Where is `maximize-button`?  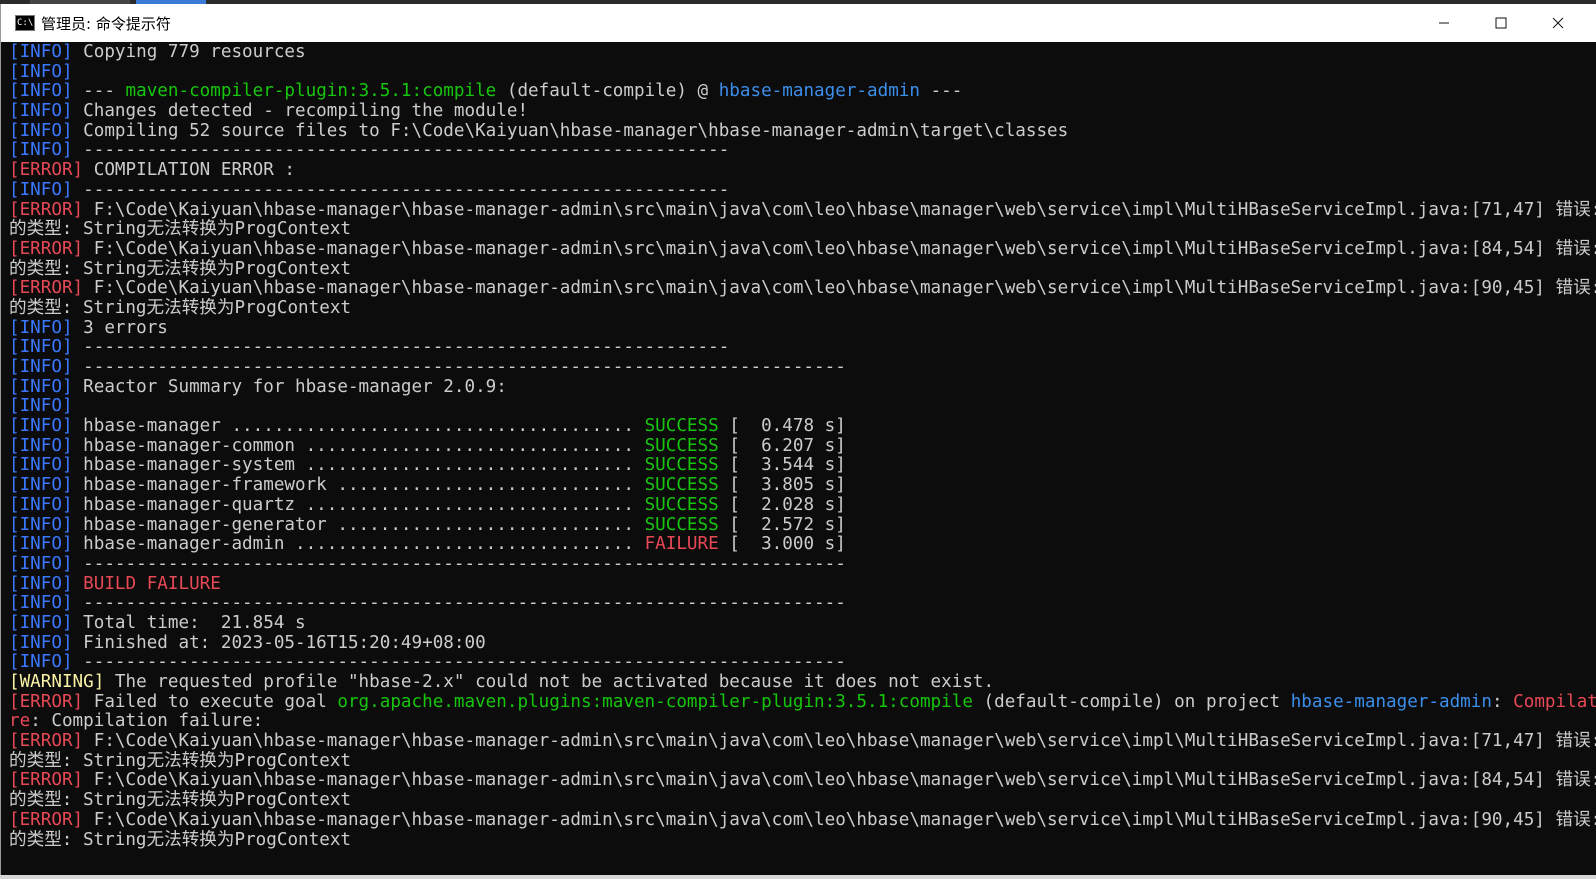
maximize-button is located at coordinates (1501, 23).